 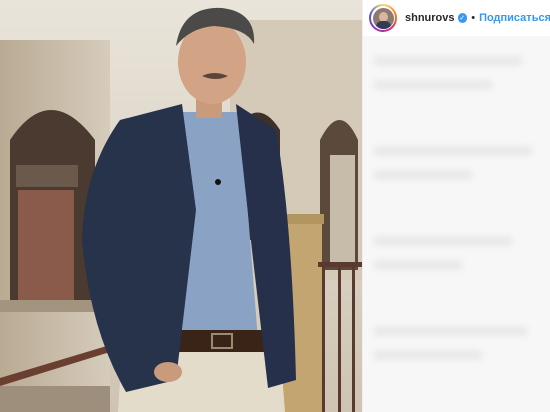 I want to click on follow-button: Подписаться, so click(x=514, y=18).